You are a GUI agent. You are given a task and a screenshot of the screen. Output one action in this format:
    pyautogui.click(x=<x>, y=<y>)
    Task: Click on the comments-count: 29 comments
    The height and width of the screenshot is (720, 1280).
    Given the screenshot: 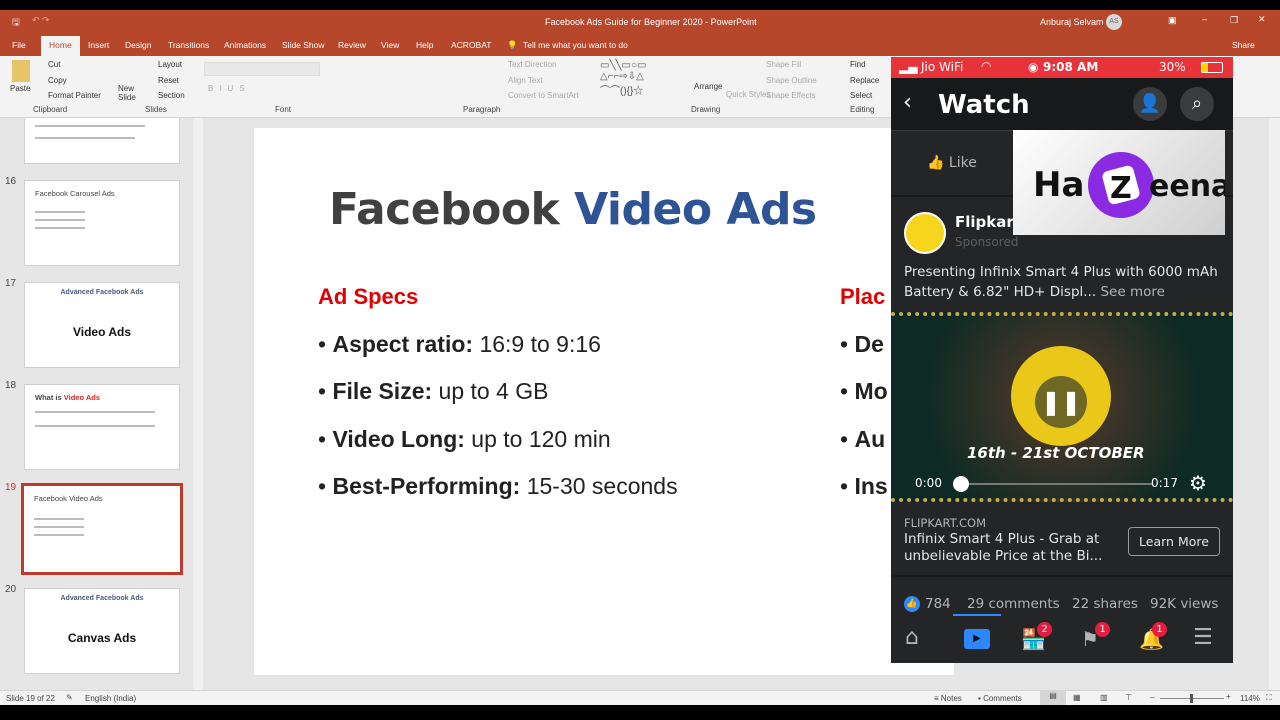 What is the action you would take?
    pyautogui.click(x=1013, y=604)
    